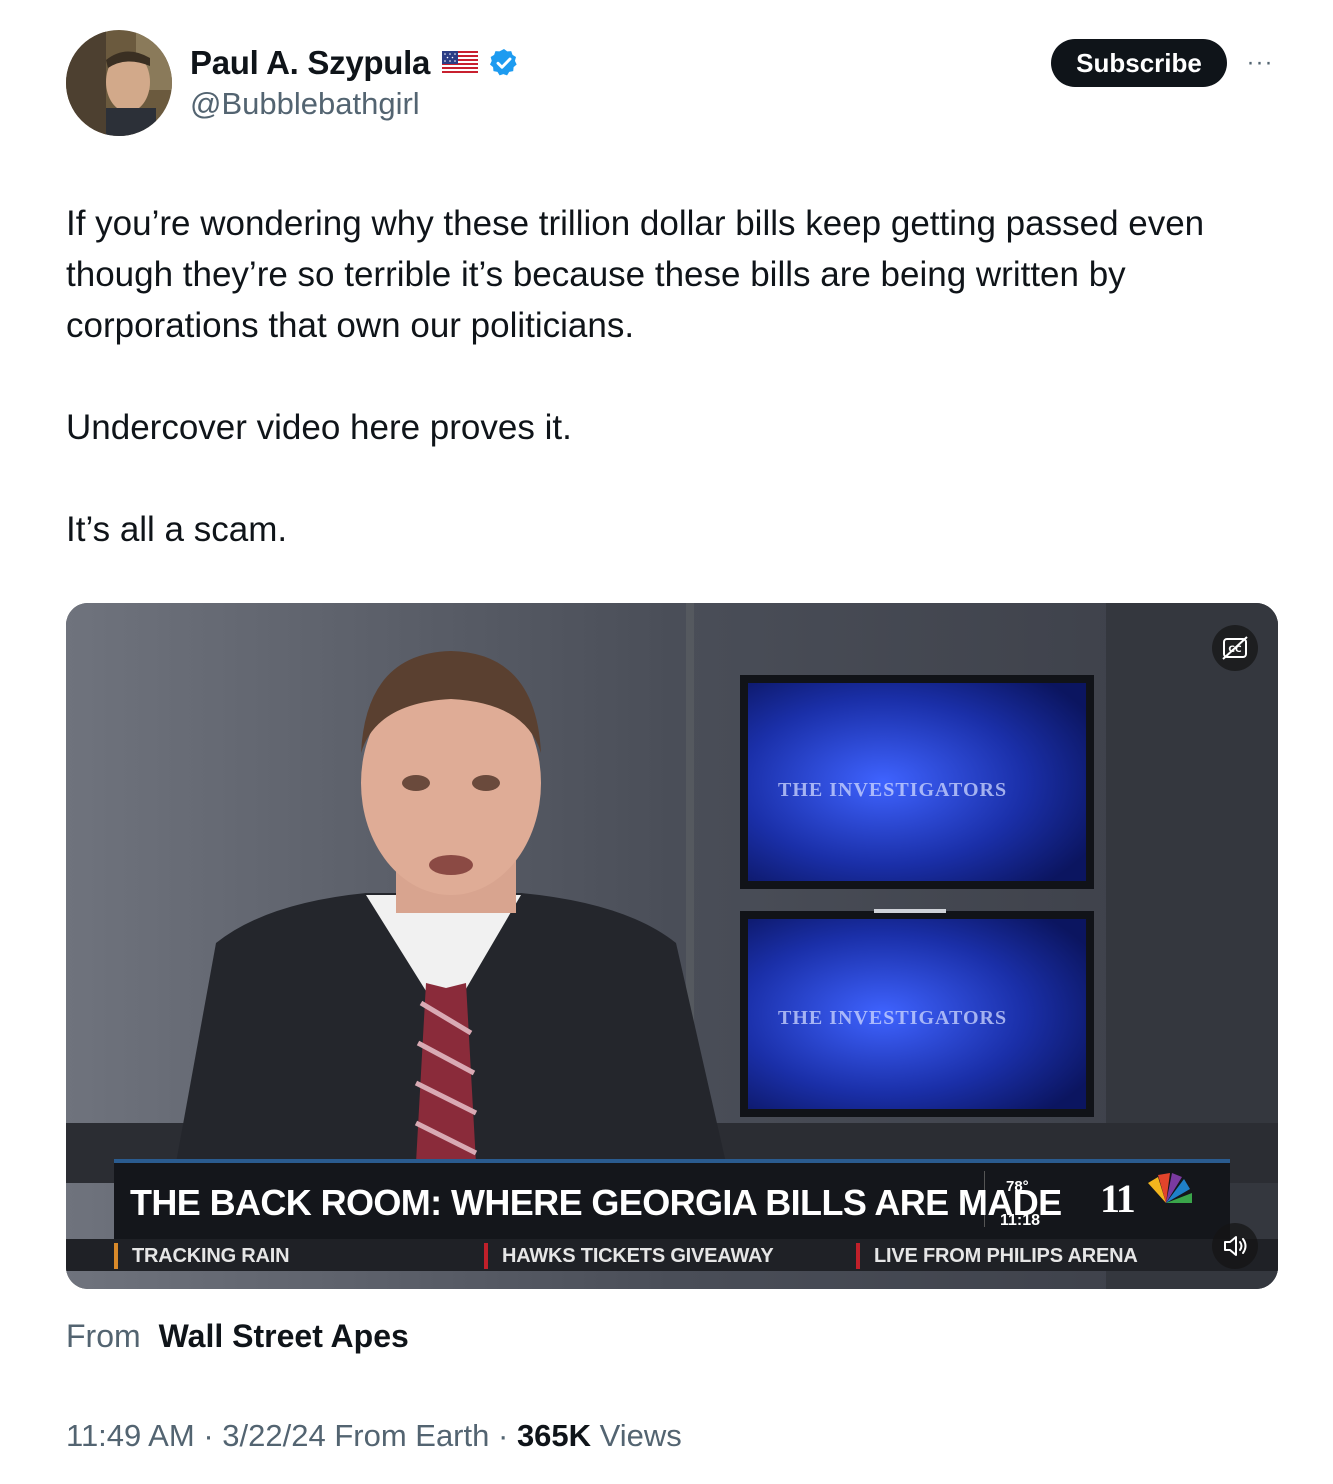 The height and width of the screenshot is (1484, 1333). What do you see at coordinates (1139, 63) in the screenshot?
I see `subscribe-button: Subscribe` at bounding box center [1139, 63].